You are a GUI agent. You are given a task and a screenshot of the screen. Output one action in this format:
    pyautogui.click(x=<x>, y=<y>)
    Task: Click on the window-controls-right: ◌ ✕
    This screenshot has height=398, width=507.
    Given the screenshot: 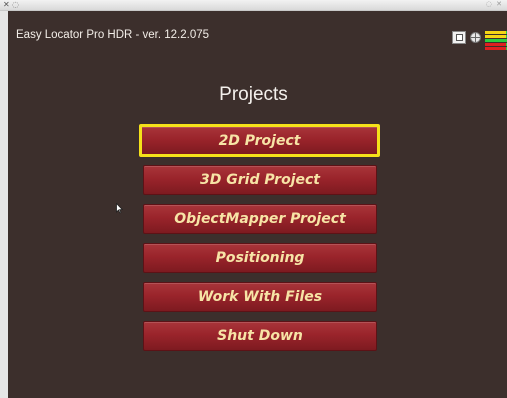 What is the action you would take?
    pyautogui.click(x=494, y=4)
    